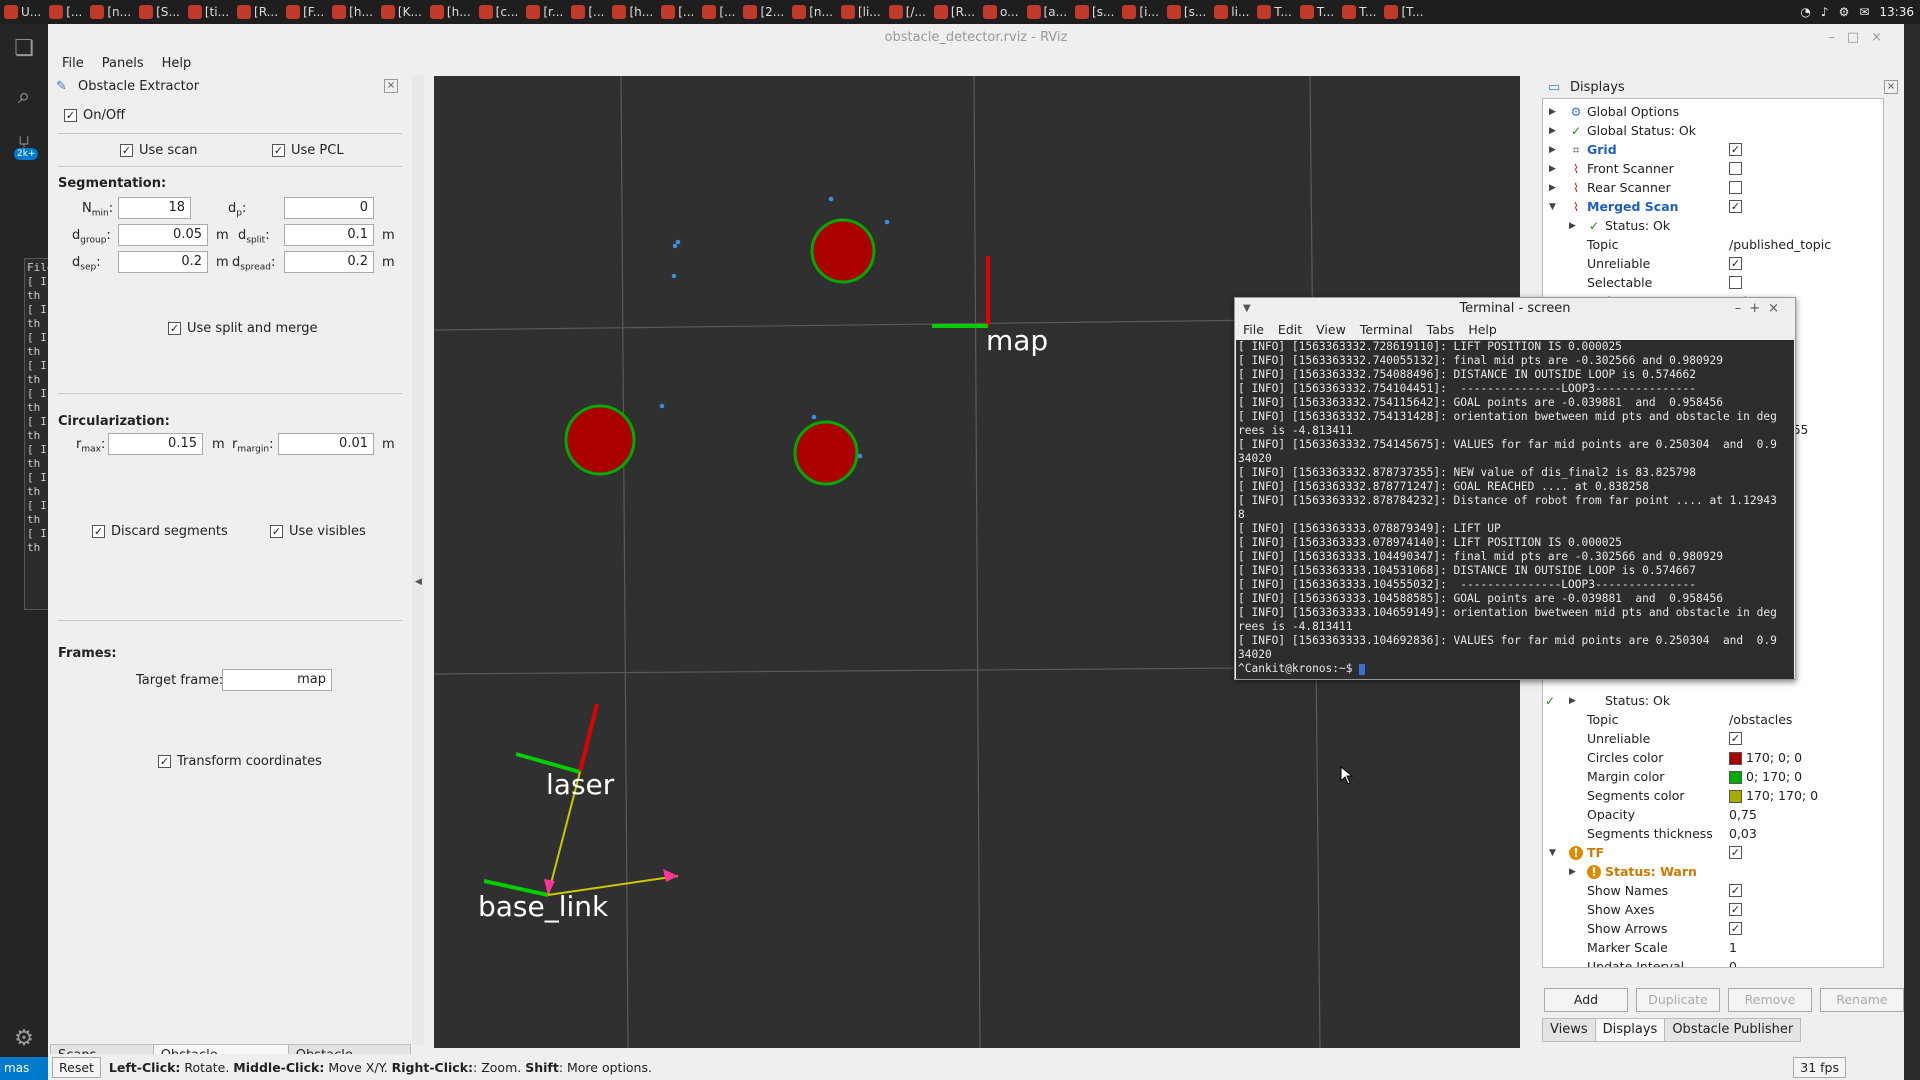 This screenshot has width=1920, height=1080. Describe the element at coordinates (24, 144) in the screenshot. I see `source-control-icon: ⑂` at that location.